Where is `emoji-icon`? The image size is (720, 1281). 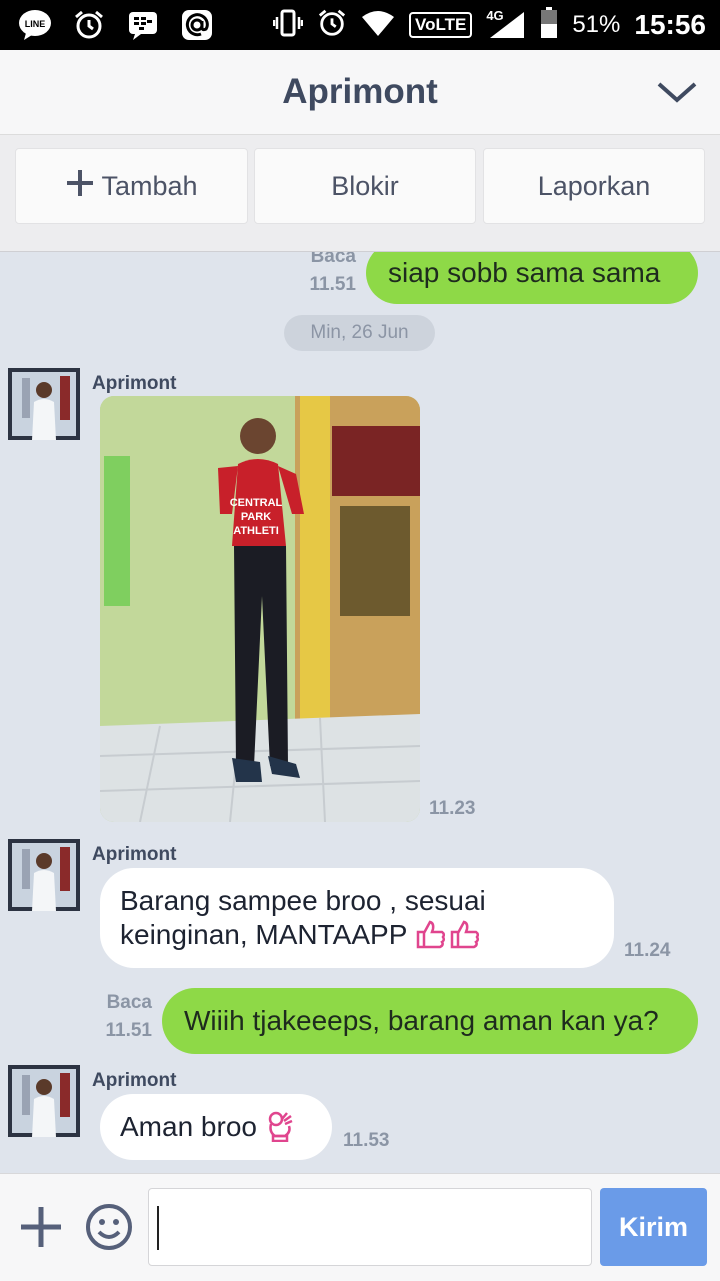
emoji-icon is located at coordinates (109, 1227).